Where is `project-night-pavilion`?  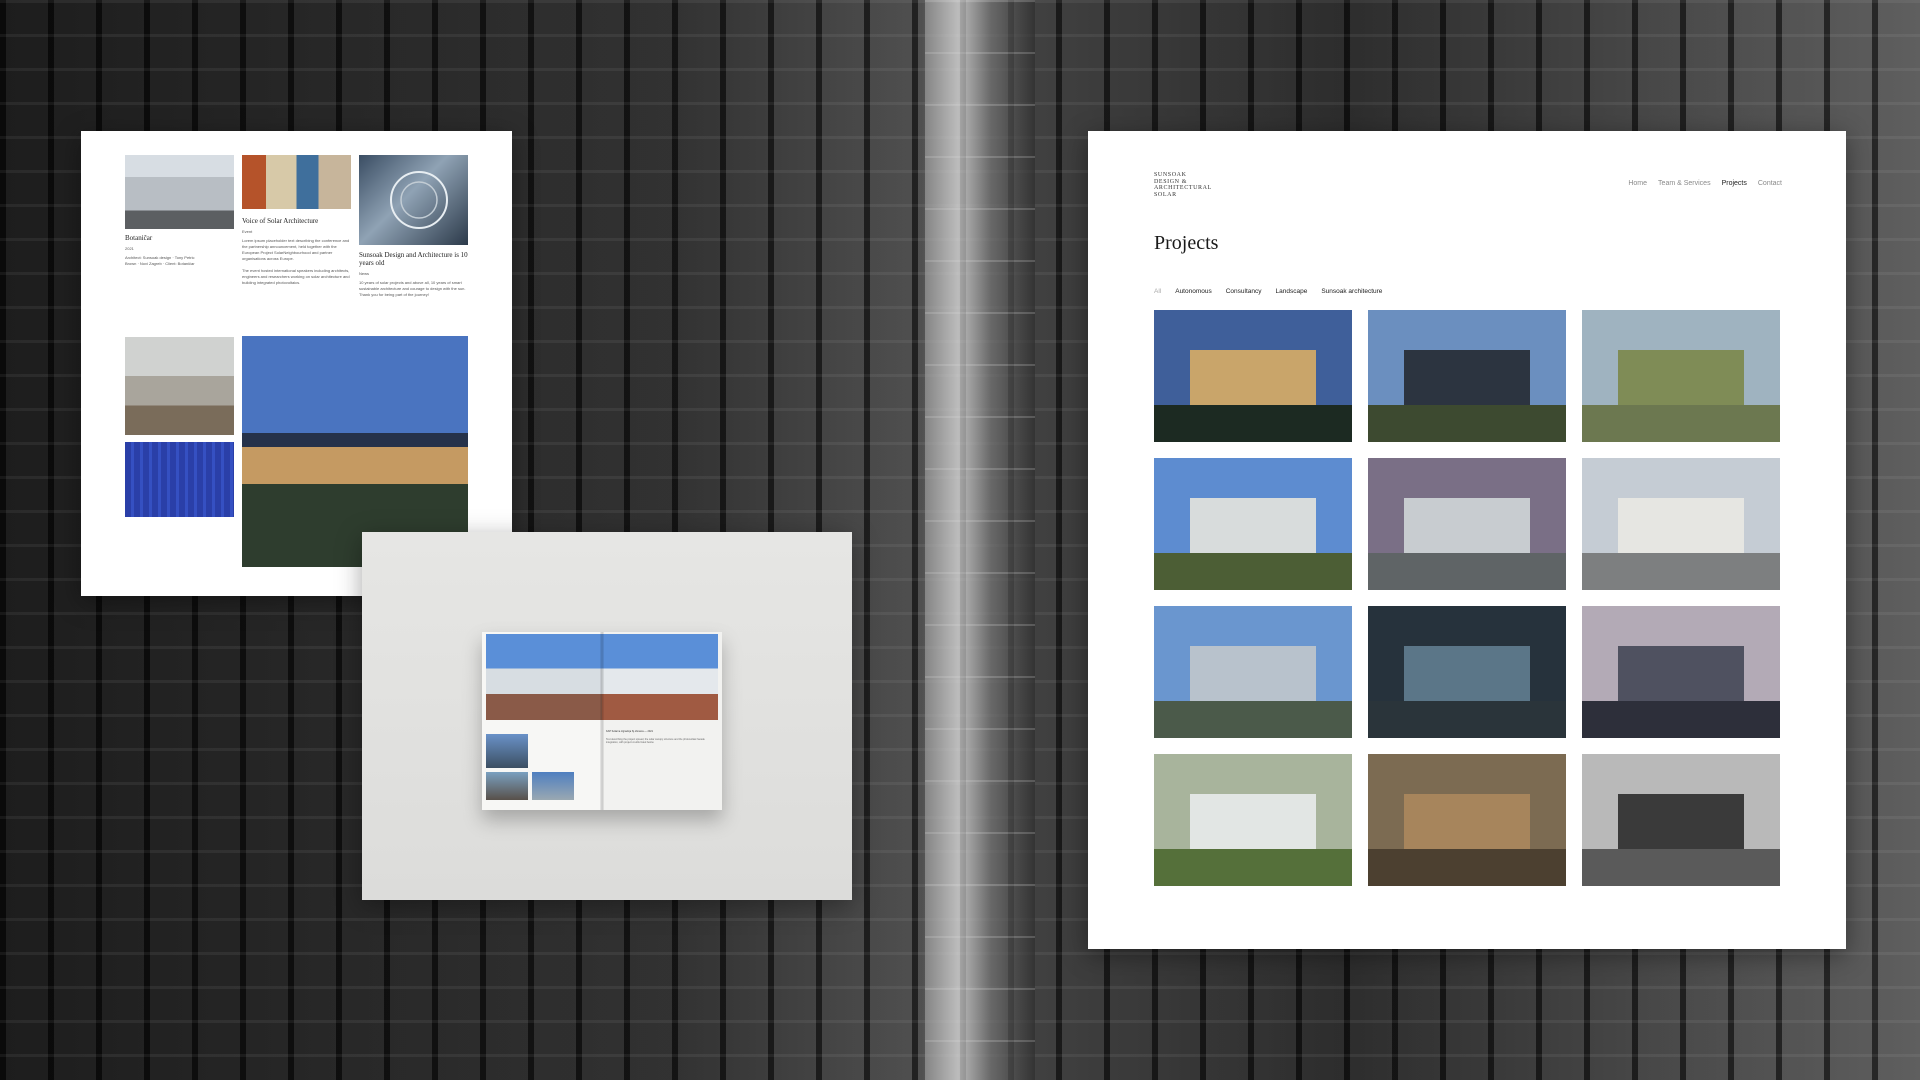 project-night-pavilion is located at coordinates (1253, 376).